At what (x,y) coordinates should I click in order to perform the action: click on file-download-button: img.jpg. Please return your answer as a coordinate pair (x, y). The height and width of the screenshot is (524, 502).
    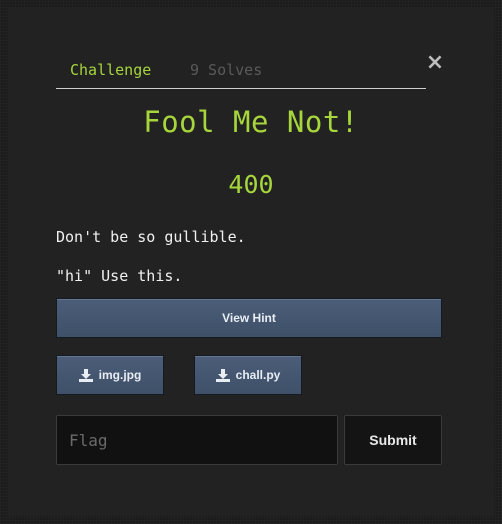
    Looking at the image, I should click on (110, 375).